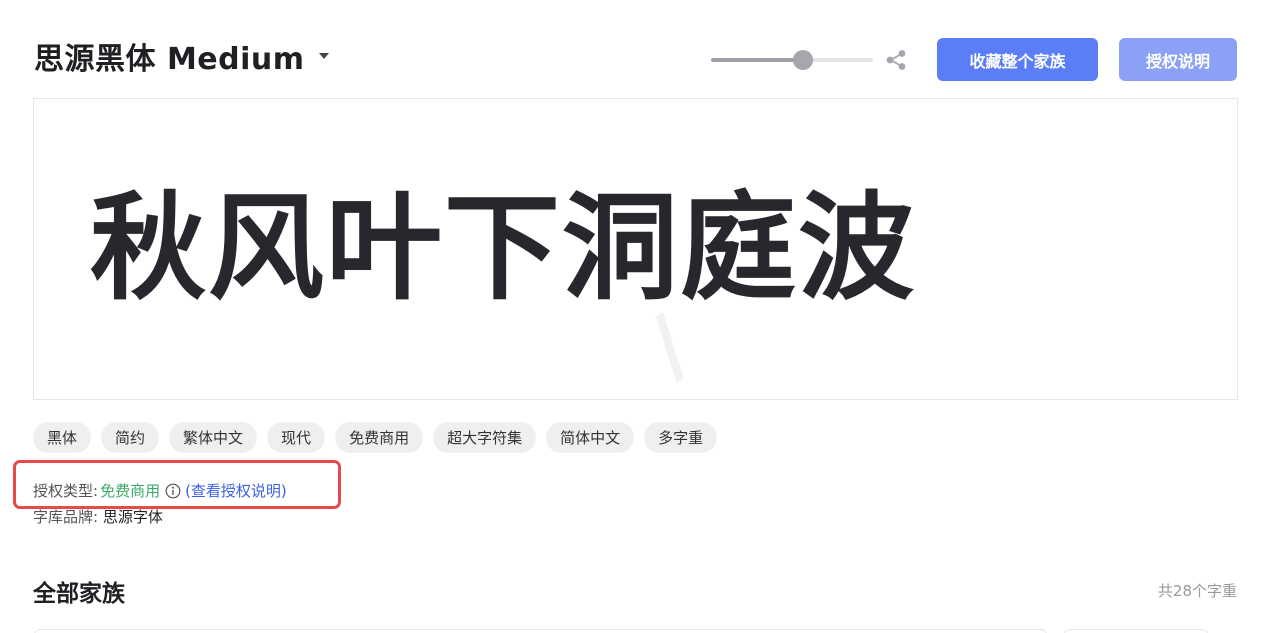  Describe the element at coordinates (169, 59) in the screenshot. I see `font-name-title: 思源黑体 Medium` at that location.